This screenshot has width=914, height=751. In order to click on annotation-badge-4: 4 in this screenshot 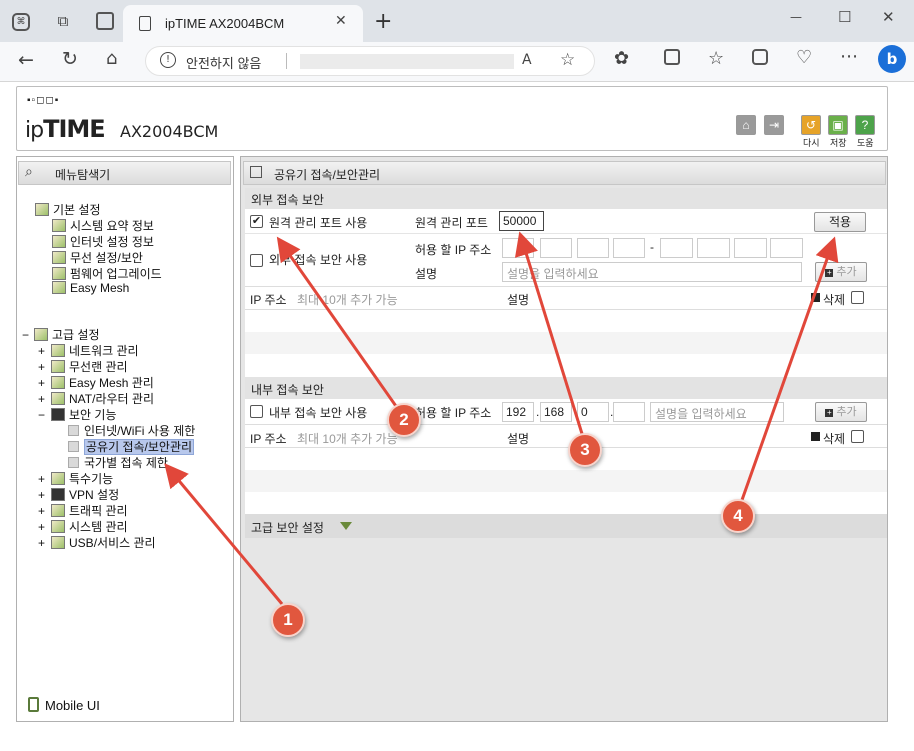, I will do `click(738, 516)`.